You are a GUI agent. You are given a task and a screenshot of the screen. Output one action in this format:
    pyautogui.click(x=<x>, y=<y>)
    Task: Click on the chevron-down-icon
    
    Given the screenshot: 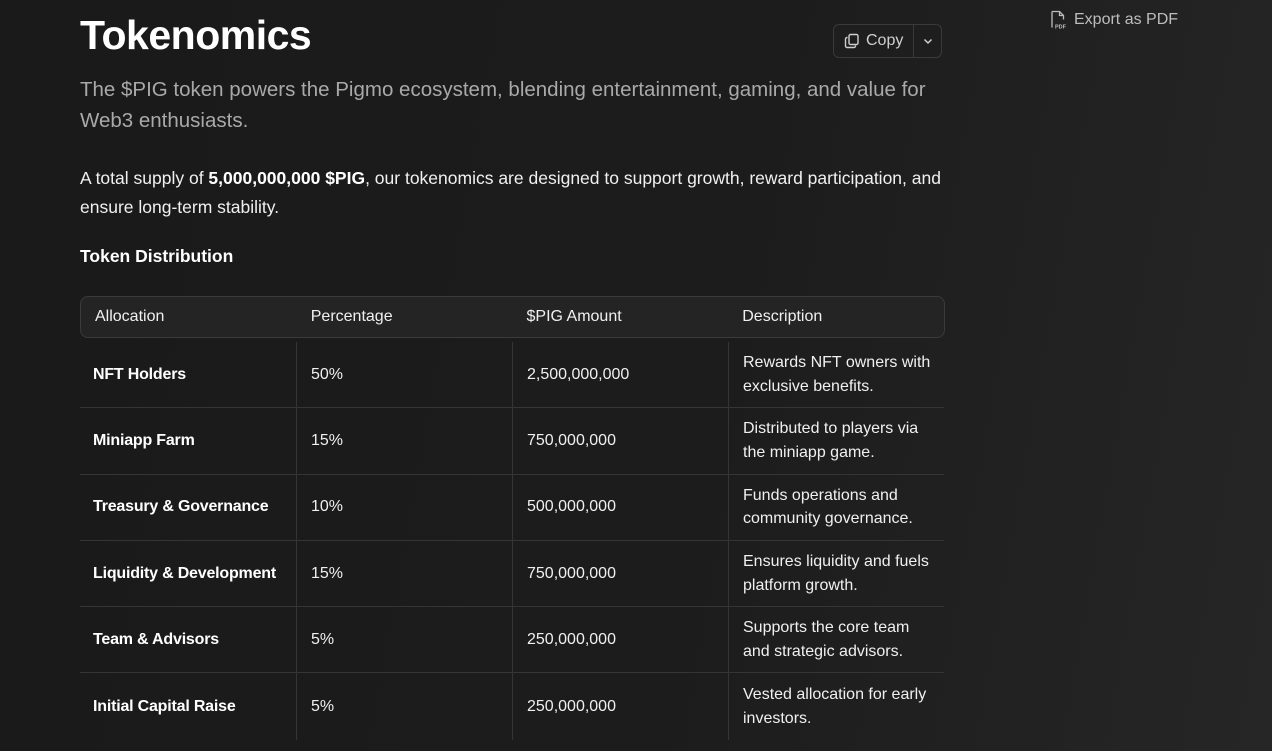 What is the action you would take?
    pyautogui.click(x=928, y=41)
    